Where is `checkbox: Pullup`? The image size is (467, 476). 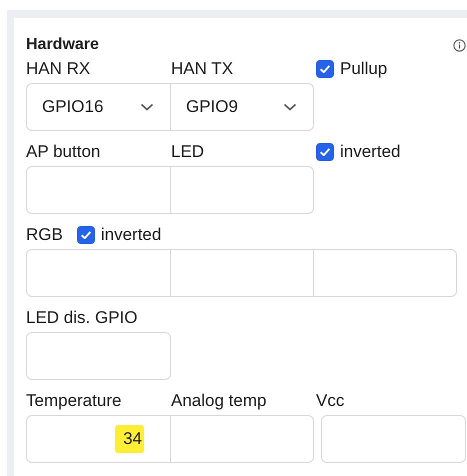
checkbox: Pullup is located at coordinates (388, 69).